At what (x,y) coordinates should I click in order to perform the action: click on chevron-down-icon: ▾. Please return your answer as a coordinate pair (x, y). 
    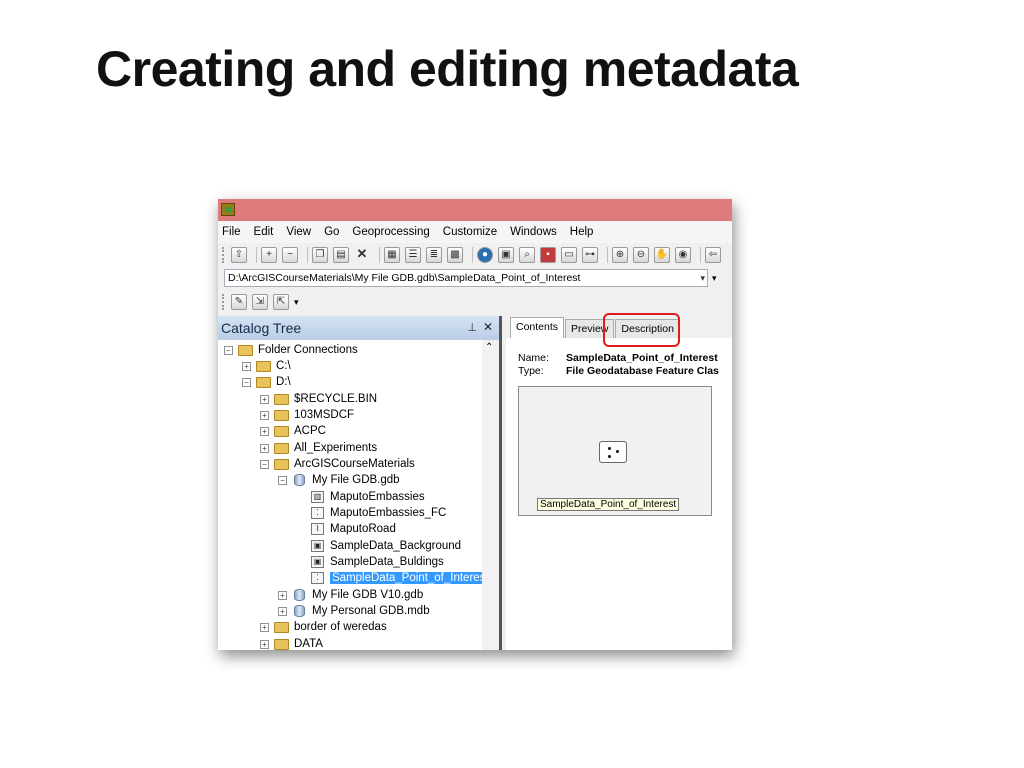
    Looking at the image, I should click on (702, 278).